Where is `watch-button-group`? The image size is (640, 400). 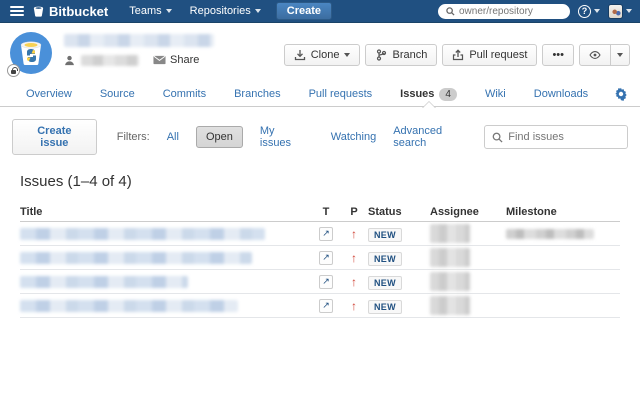
watch-button-group is located at coordinates (604, 55).